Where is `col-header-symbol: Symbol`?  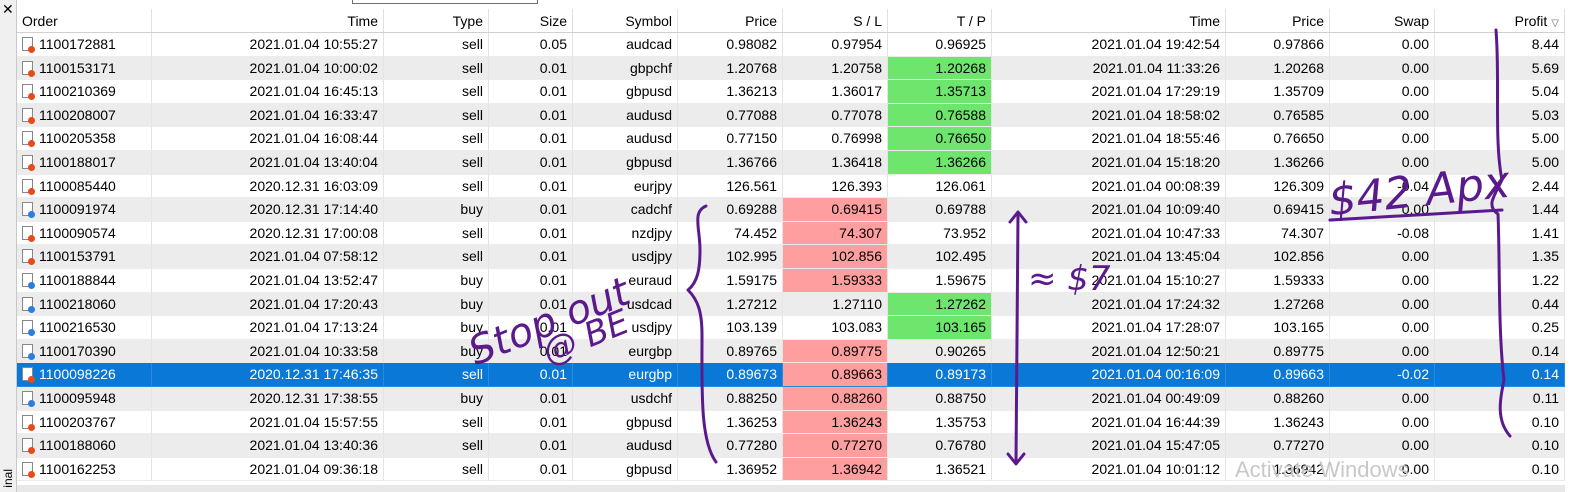 col-header-symbol: Symbol is located at coordinates (625, 20).